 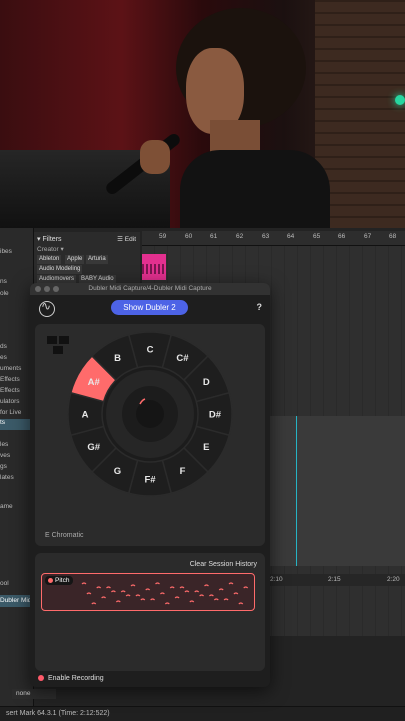 What do you see at coordinates (47, 308) in the screenshot?
I see `waveform-logo-icon` at bounding box center [47, 308].